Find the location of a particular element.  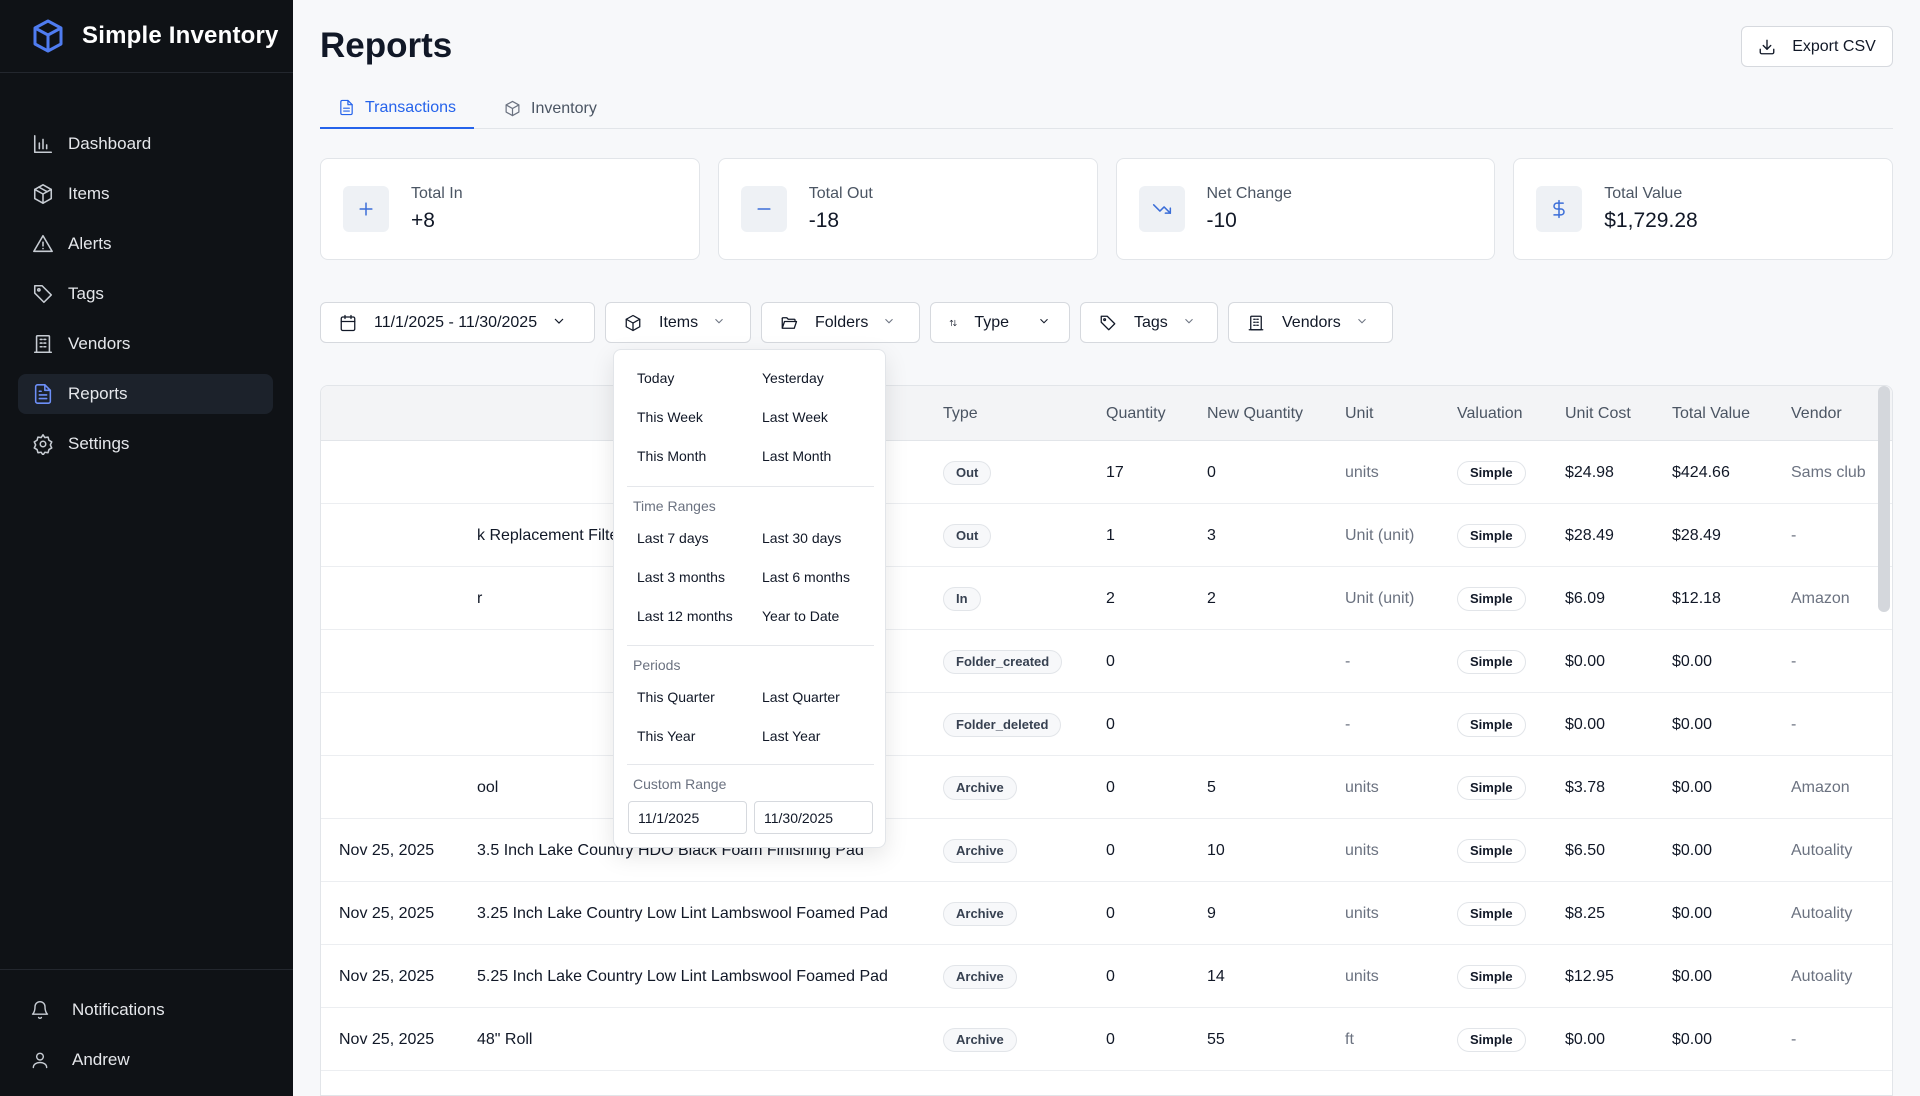

stat-icon-box is located at coordinates (1559, 209).